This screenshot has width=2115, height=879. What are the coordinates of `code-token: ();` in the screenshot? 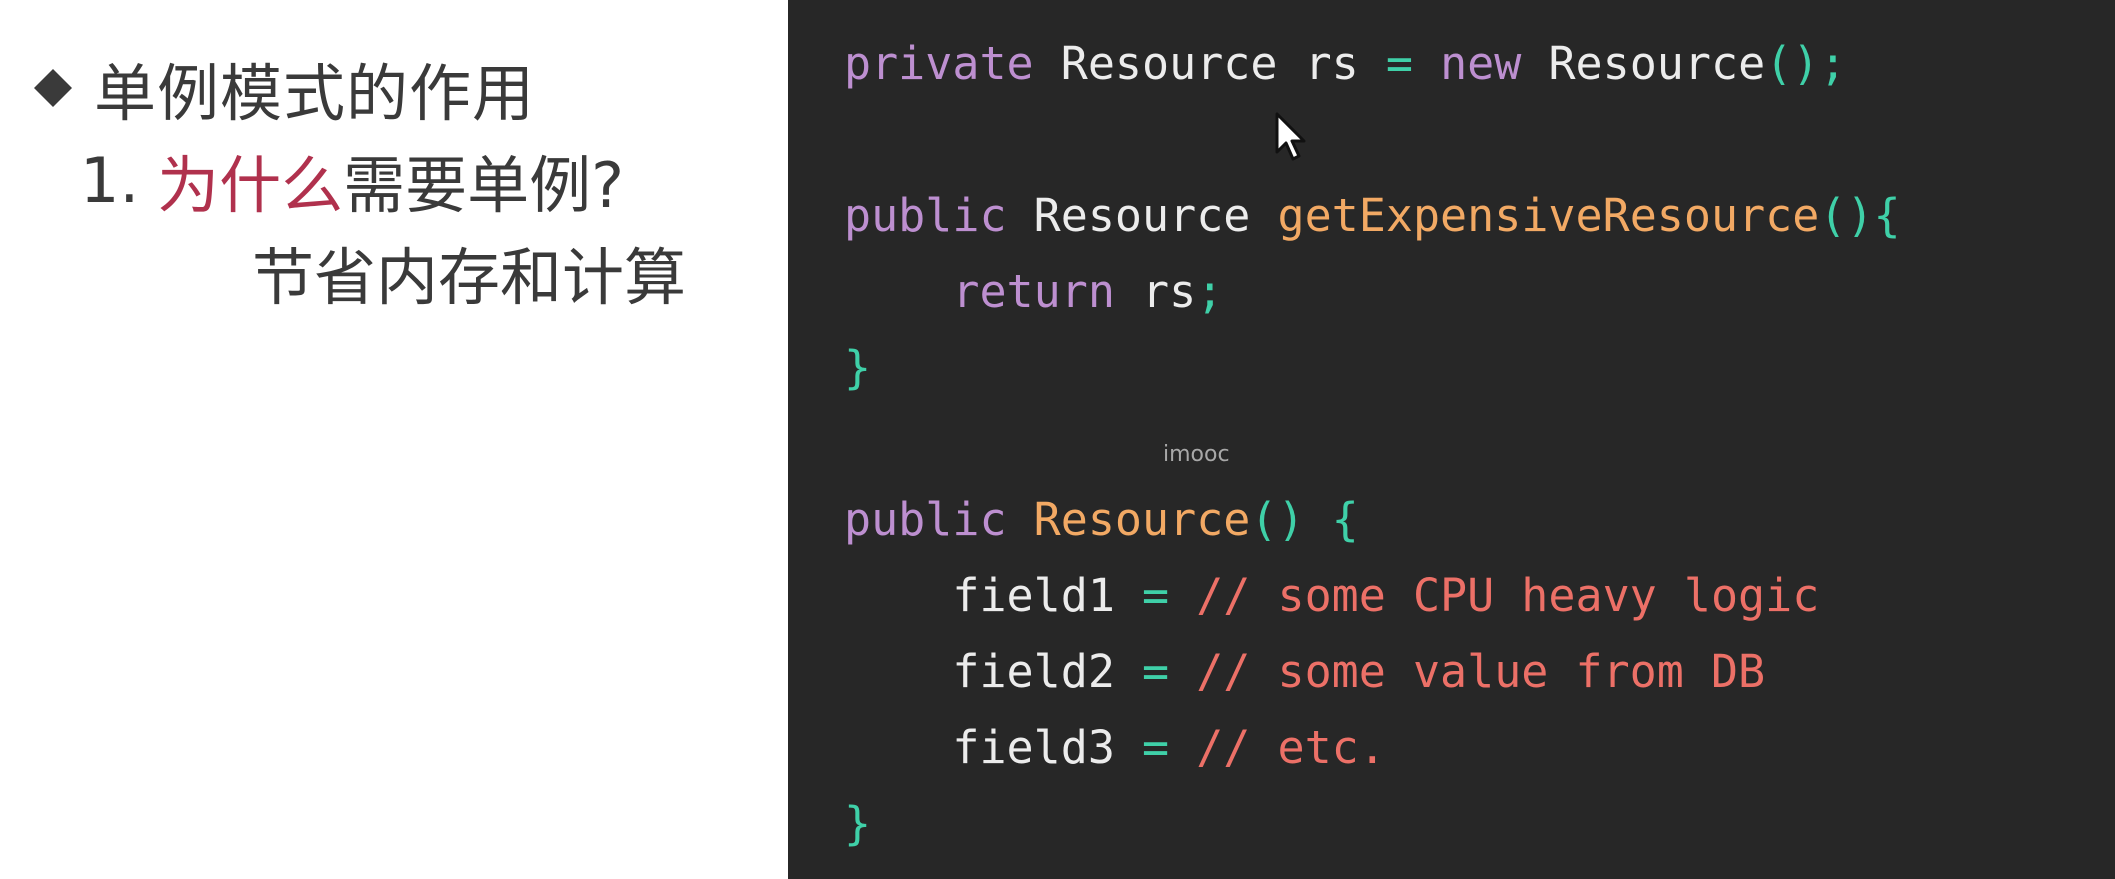 It's located at (1806, 63).